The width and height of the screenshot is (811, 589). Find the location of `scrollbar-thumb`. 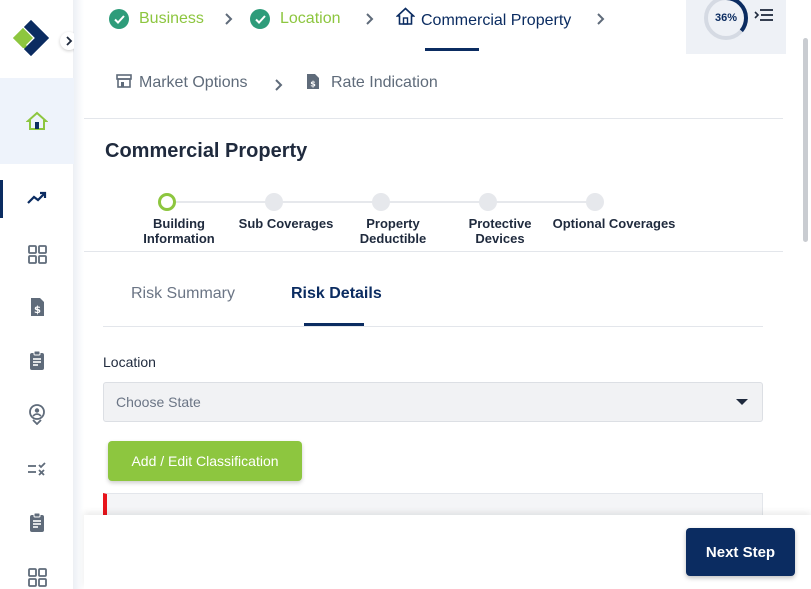

scrollbar-thumb is located at coordinates (805, 140).